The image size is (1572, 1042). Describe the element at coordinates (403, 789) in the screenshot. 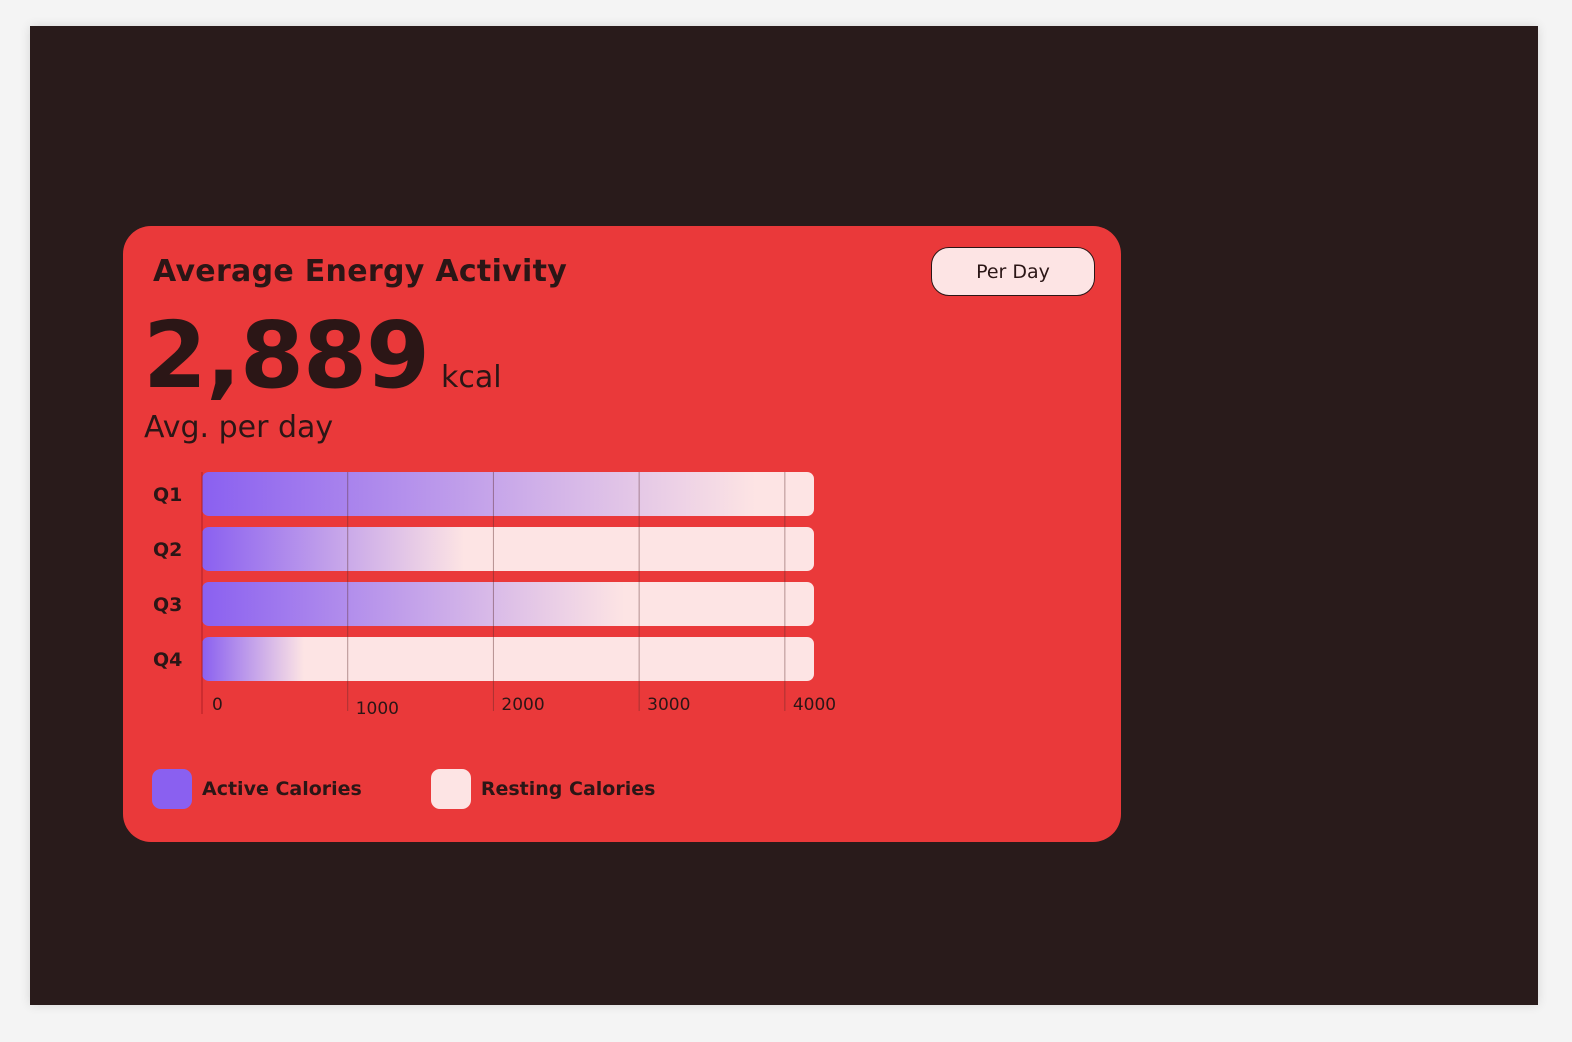

I see `chart-legend: Active Calories Resting Calories` at that location.